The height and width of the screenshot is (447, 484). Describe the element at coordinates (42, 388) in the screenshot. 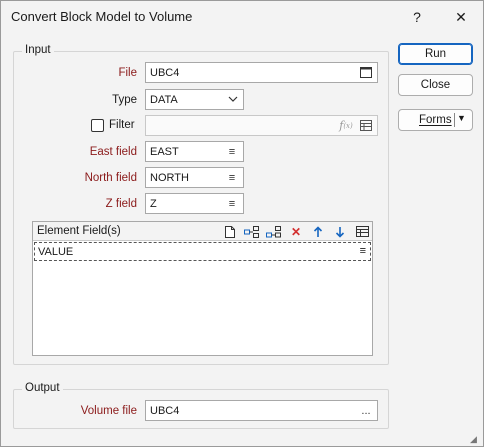

I see `output-group-label: Output` at that location.